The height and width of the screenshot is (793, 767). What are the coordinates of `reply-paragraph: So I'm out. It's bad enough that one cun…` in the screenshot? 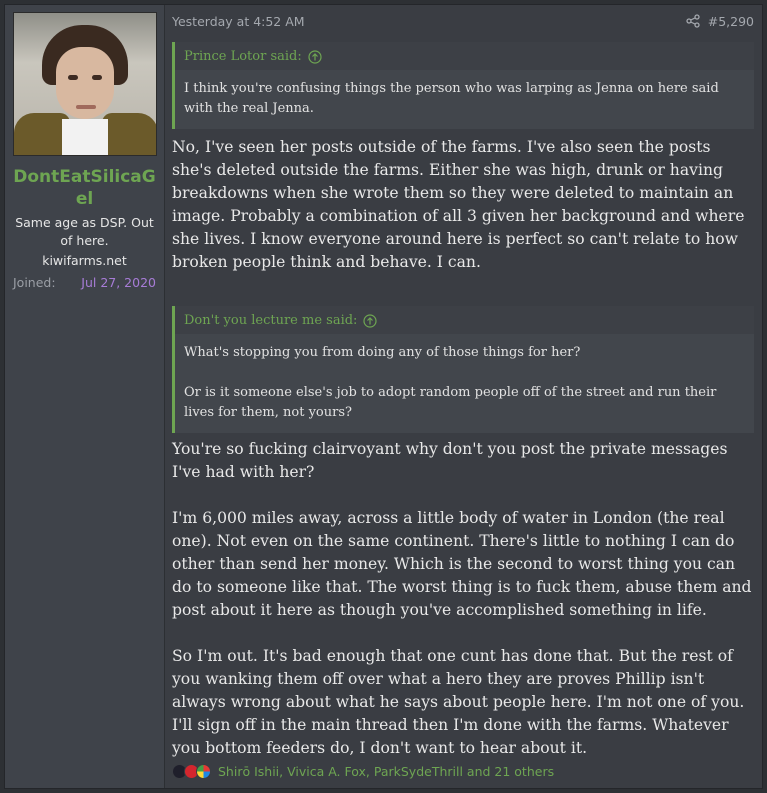 It's located at (458, 702).